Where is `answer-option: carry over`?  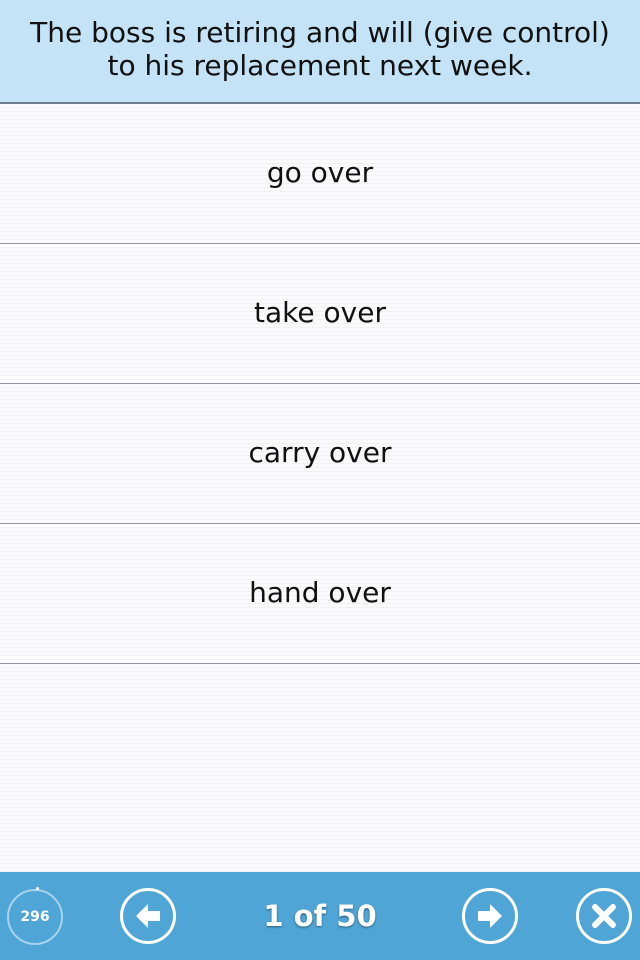
answer-option: carry over is located at coordinates (320, 454).